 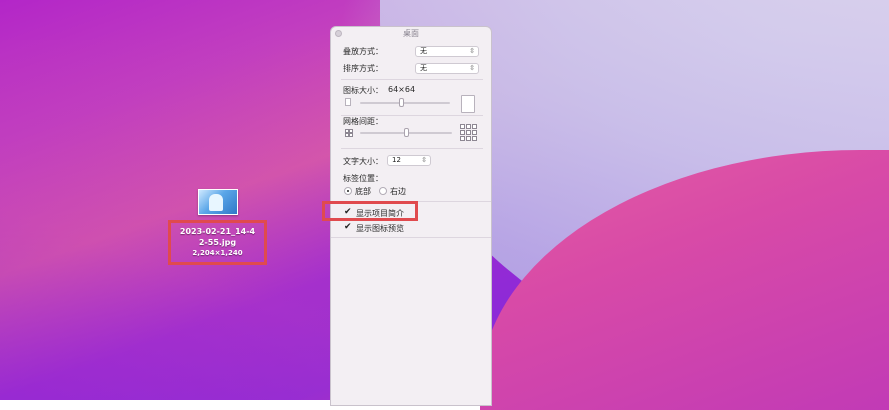 I want to click on icon-size-label: 图标大小：, so click(x=363, y=90).